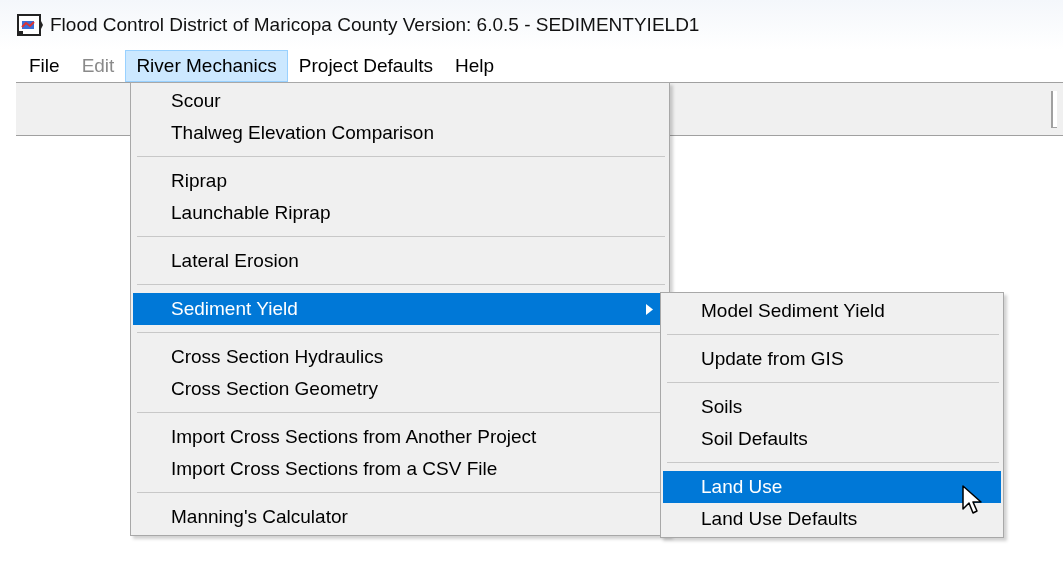  What do you see at coordinates (474, 66) in the screenshot?
I see `menu-bar-item: Help` at bounding box center [474, 66].